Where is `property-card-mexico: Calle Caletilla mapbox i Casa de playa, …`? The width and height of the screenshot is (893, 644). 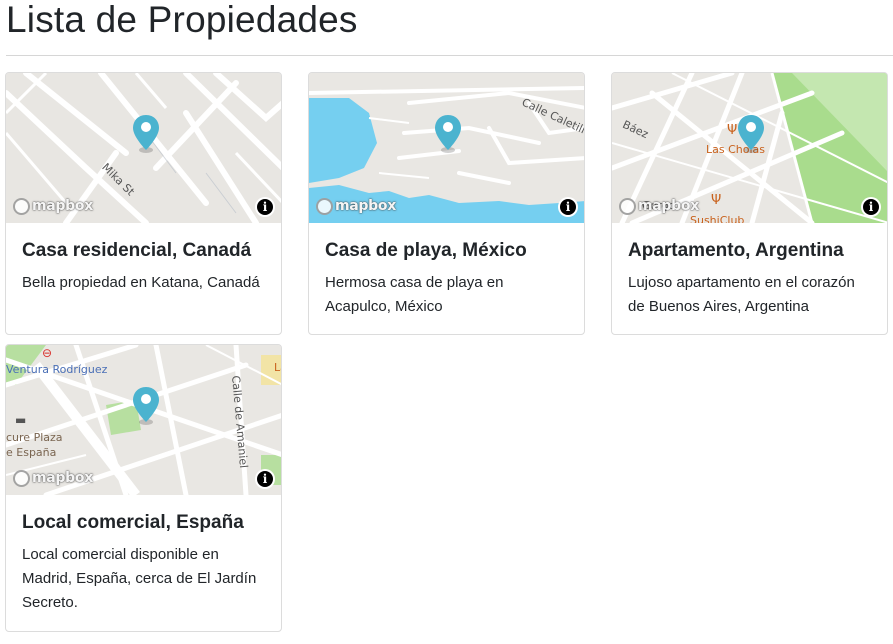 property-card-mexico: Calle Caletilla mapbox i Casa de playa, … is located at coordinates (446, 203).